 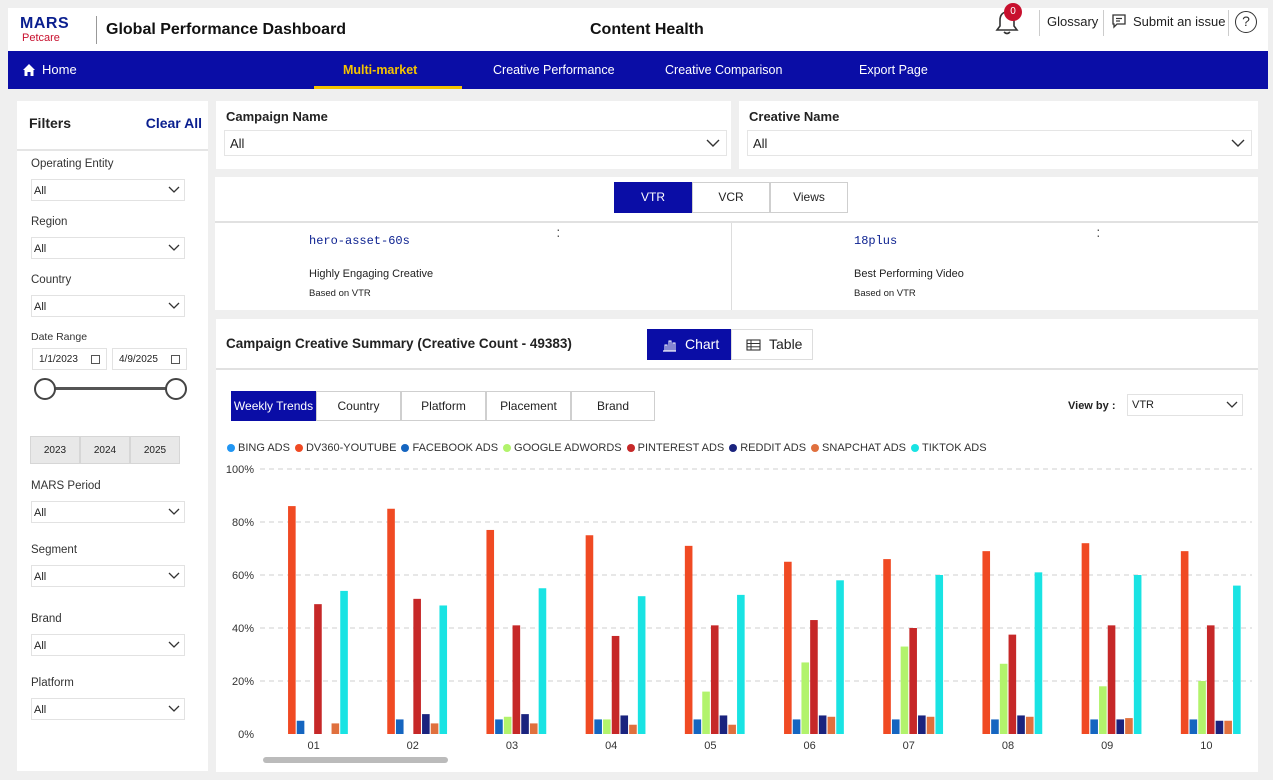 What do you see at coordinates (675, 448) in the screenshot?
I see `legend-item: PINTEREST ADS` at bounding box center [675, 448].